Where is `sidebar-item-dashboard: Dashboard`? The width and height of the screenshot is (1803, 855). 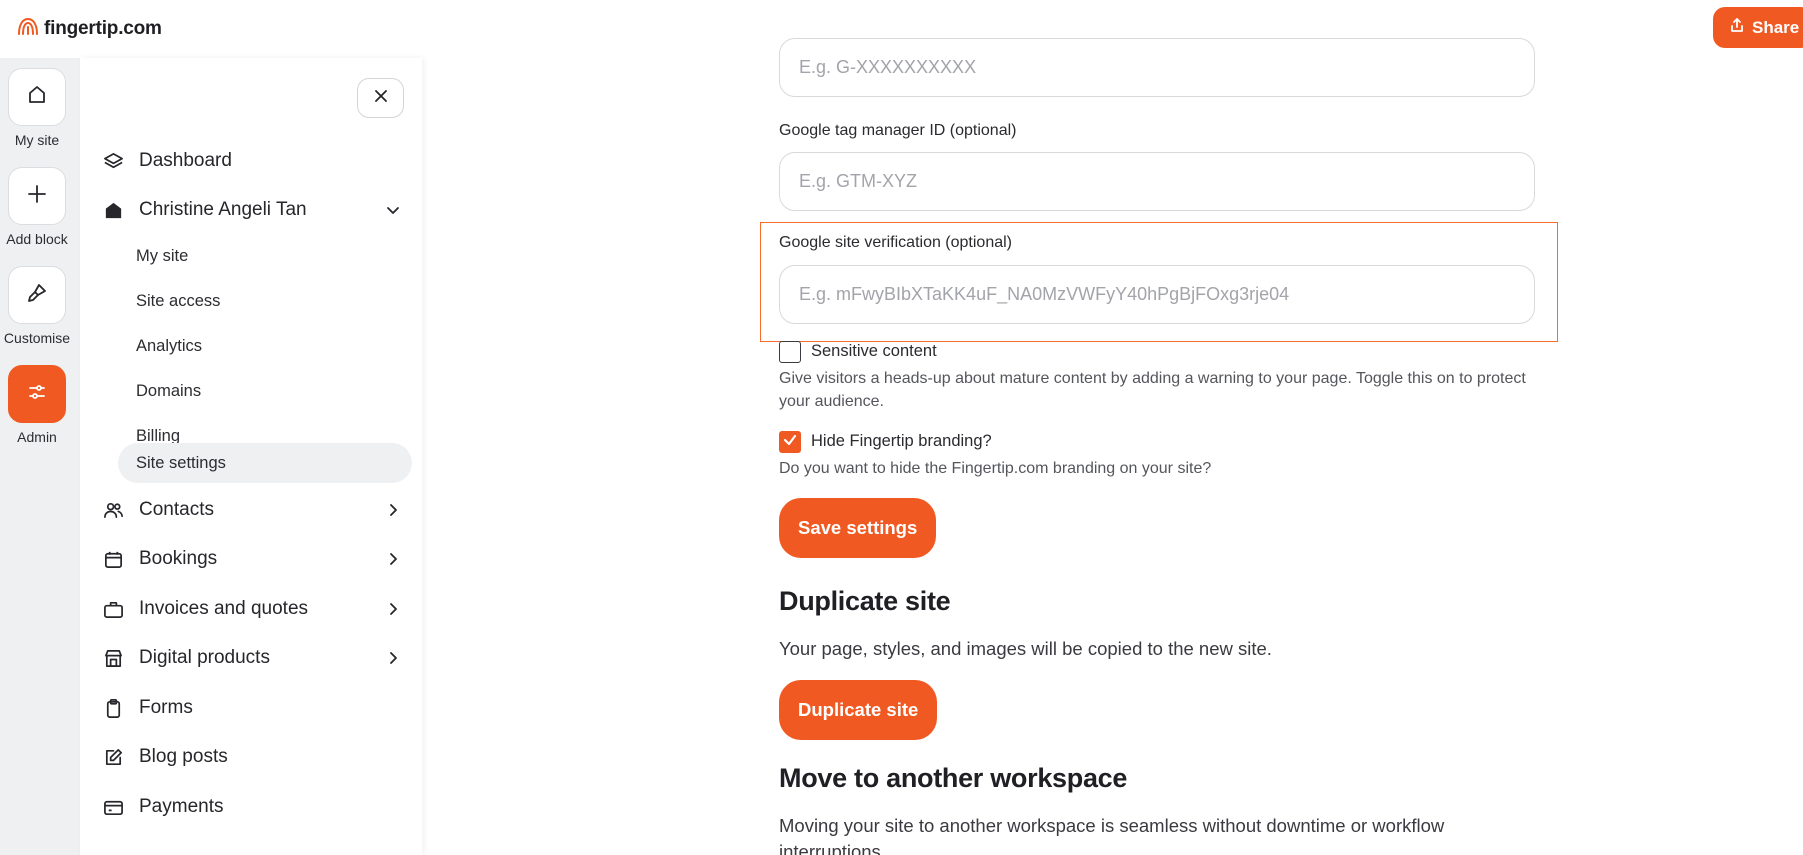
sidebar-item-dashboard: Dashboard is located at coordinates (252, 161).